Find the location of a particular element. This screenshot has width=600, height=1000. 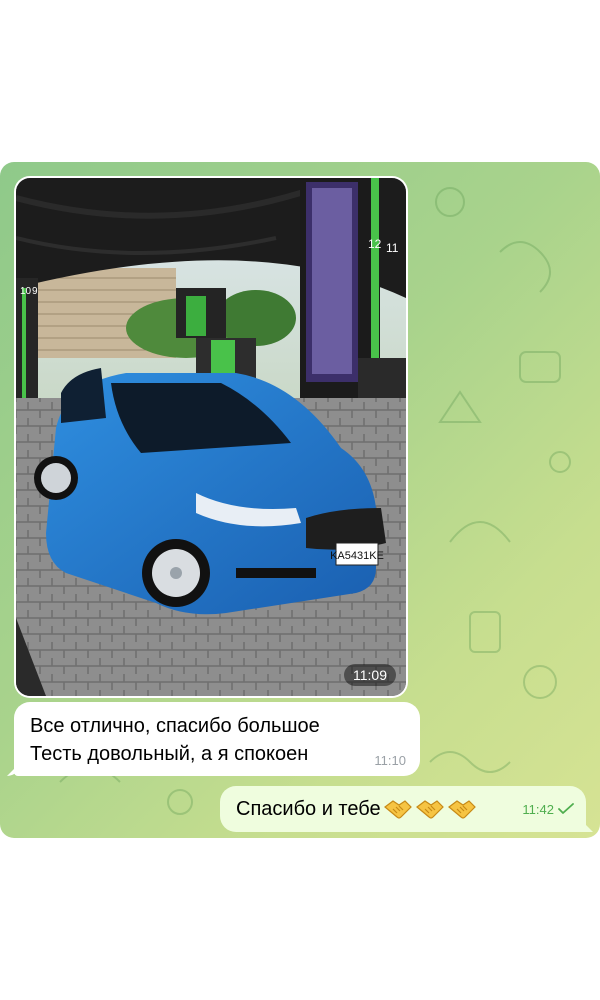

outgoing-message-text: Спасибо и тебе is located at coordinates (308, 808).